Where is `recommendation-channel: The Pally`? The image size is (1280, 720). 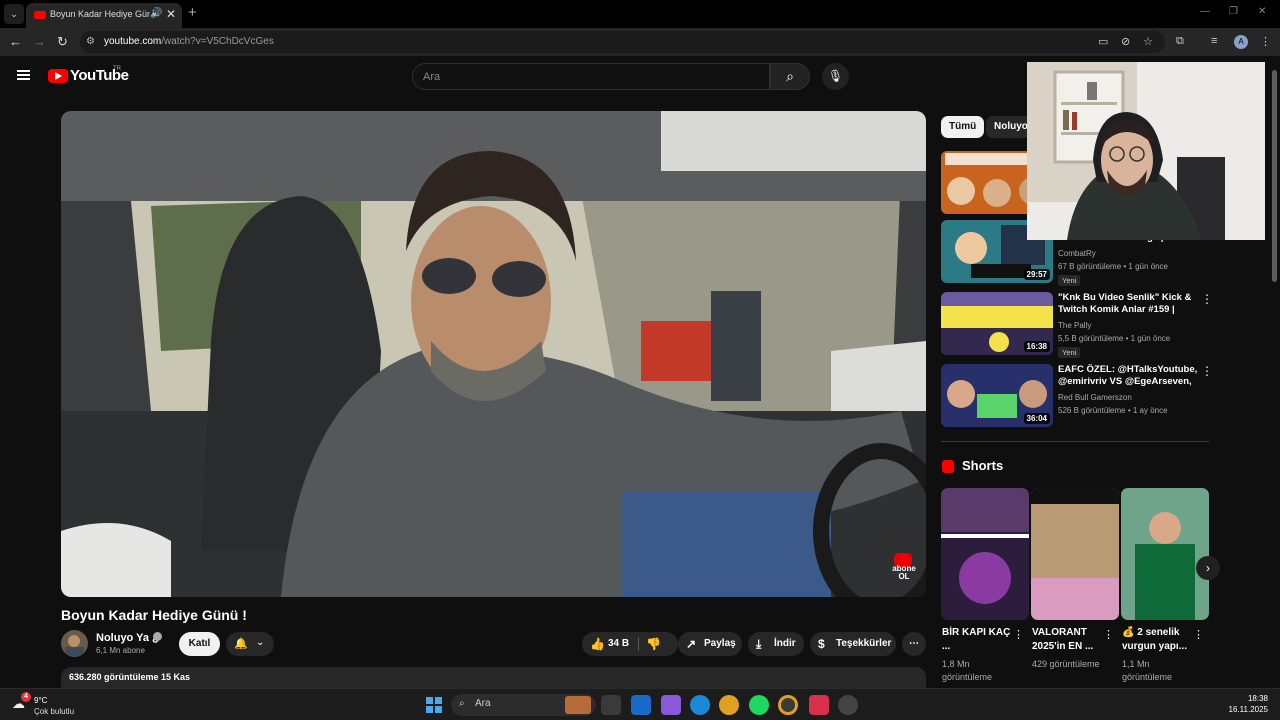
recommendation-channel: The Pally is located at coordinates (1074, 325).